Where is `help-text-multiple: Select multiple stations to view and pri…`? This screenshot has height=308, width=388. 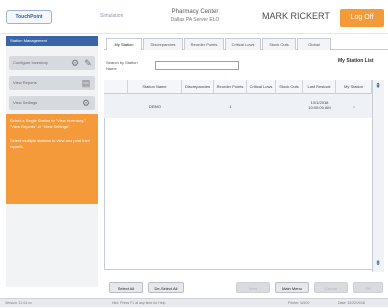
help-text-multiple: Select multiple stations to view and pri… is located at coordinates (50, 143).